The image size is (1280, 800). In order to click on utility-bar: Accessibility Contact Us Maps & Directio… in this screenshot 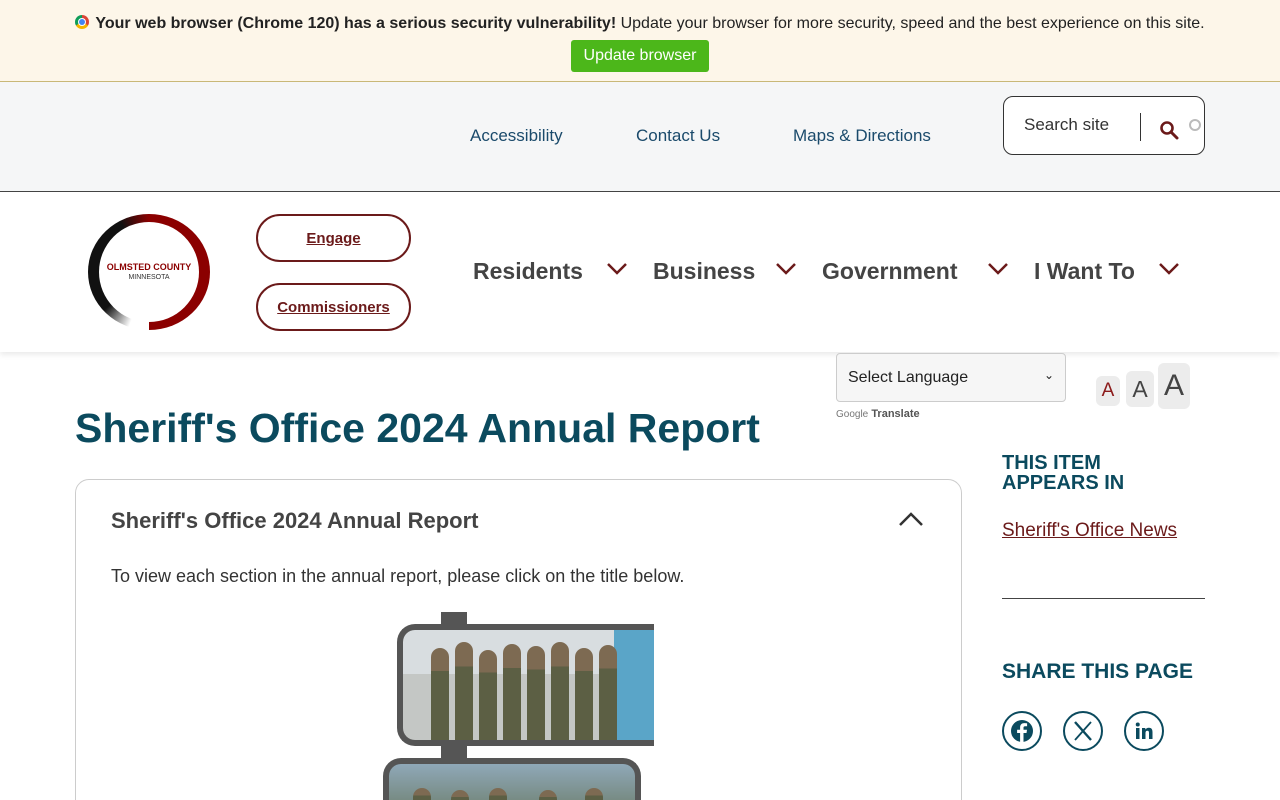, I will do `click(640, 137)`.